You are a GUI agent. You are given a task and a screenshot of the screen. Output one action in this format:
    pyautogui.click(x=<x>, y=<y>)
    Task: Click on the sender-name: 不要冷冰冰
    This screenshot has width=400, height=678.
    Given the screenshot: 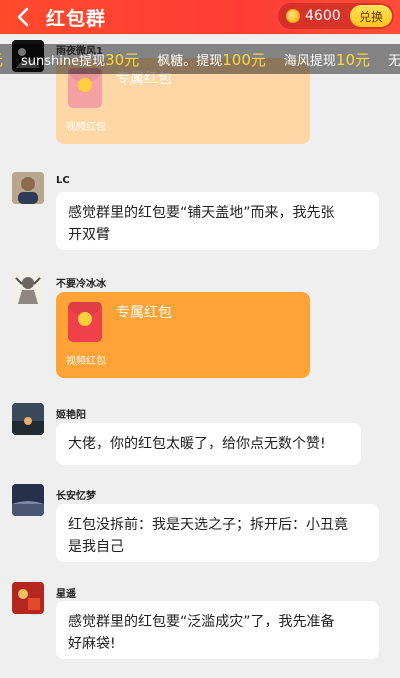 What is the action you would take?
    pyautogui.click(x=81, y=284)
    